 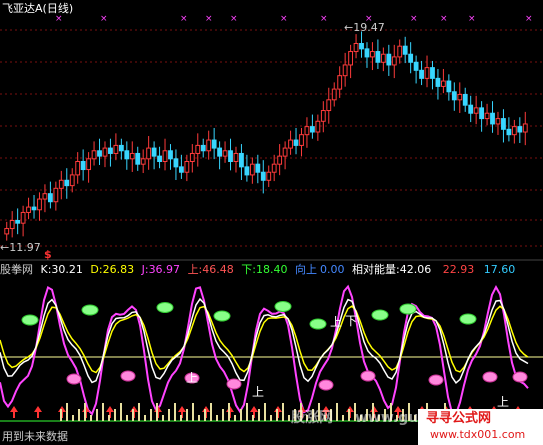 What do you see at coordinates (258, 392) in the screenshot?
I see `up-annotation-2: 上` at bounding box center [258, 392].